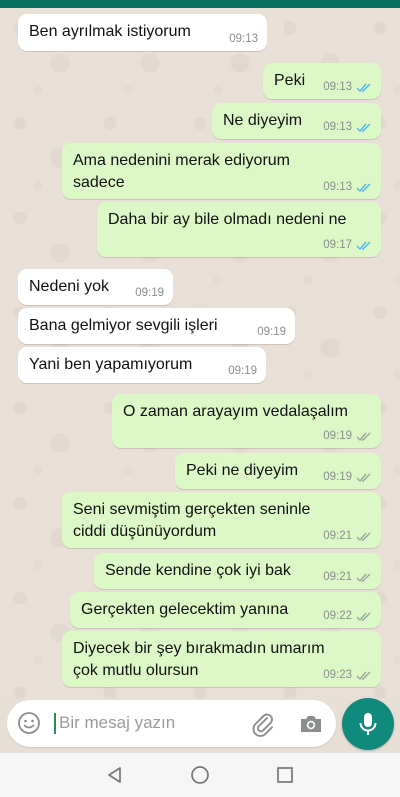  I want to click on message-composer: Bir mesaj yazın, so click(171, 723).